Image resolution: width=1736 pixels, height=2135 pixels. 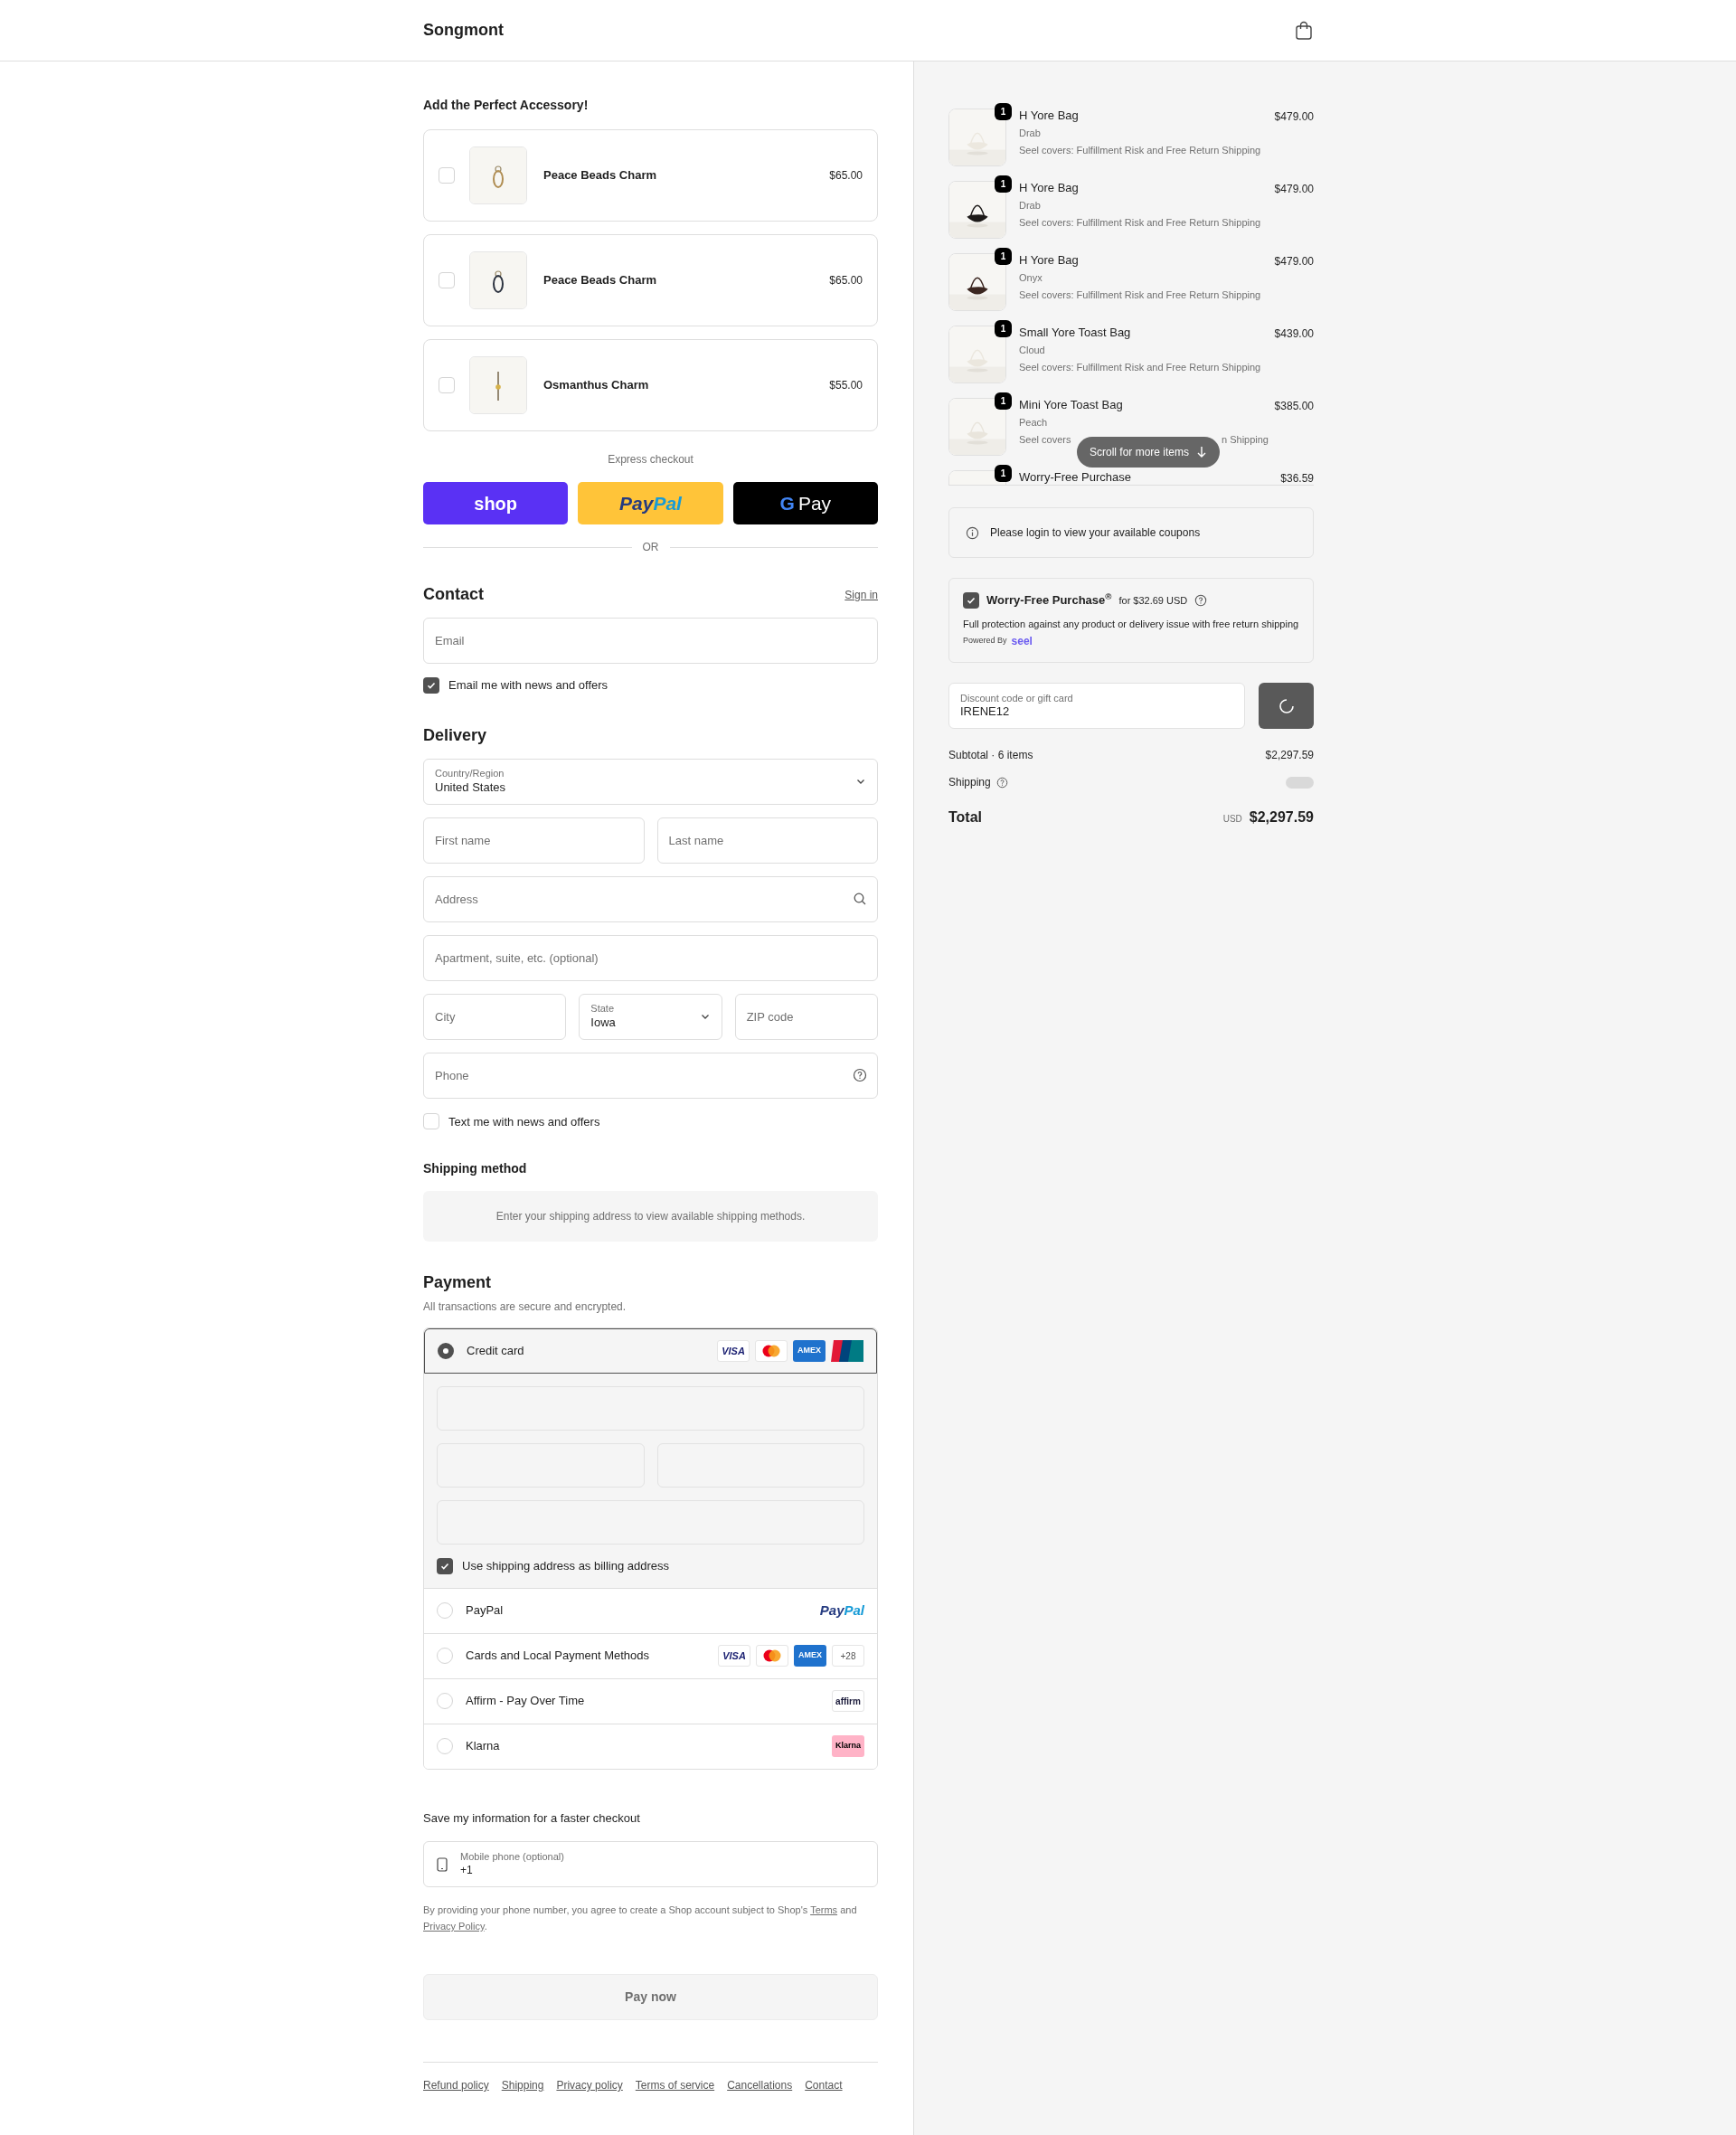 I want to click on email-field: Email, so click(x=650, y=641).